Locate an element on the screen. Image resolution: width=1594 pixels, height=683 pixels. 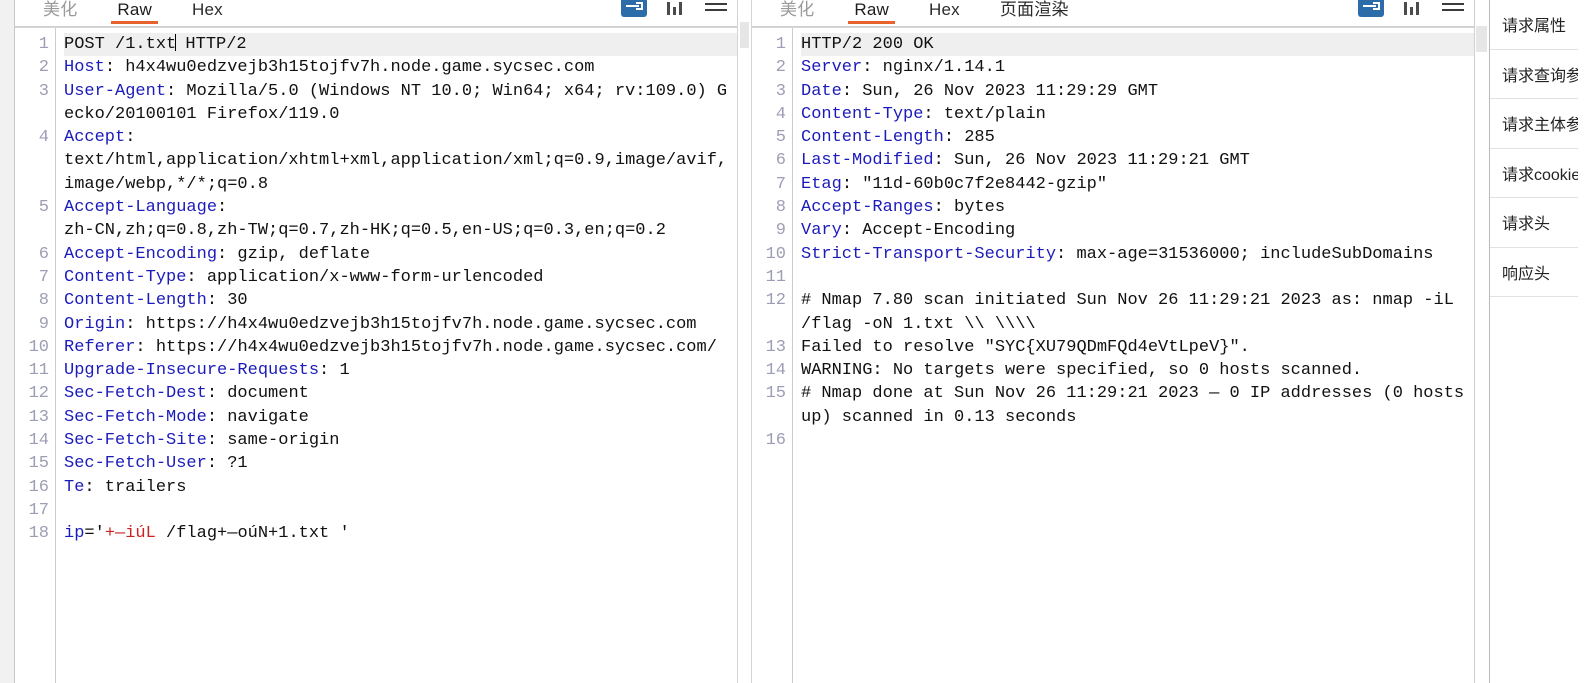
request-header-name: User-Agent is located at coordinates (115, 91).